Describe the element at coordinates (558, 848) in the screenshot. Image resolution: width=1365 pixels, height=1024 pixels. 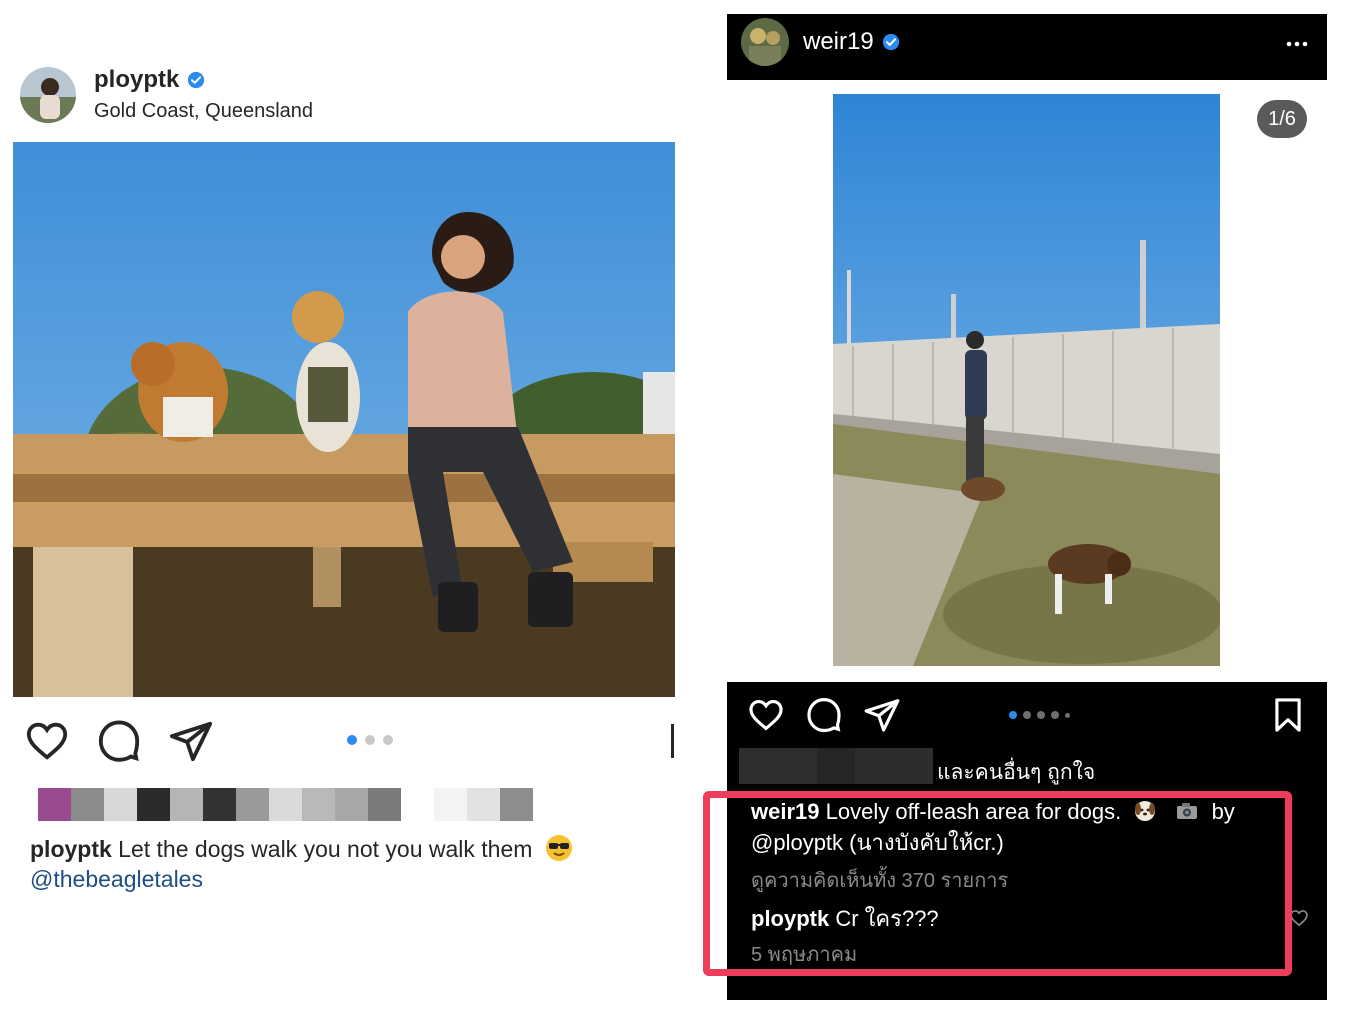
I see `sunglasses-emoji-icon` at that location.